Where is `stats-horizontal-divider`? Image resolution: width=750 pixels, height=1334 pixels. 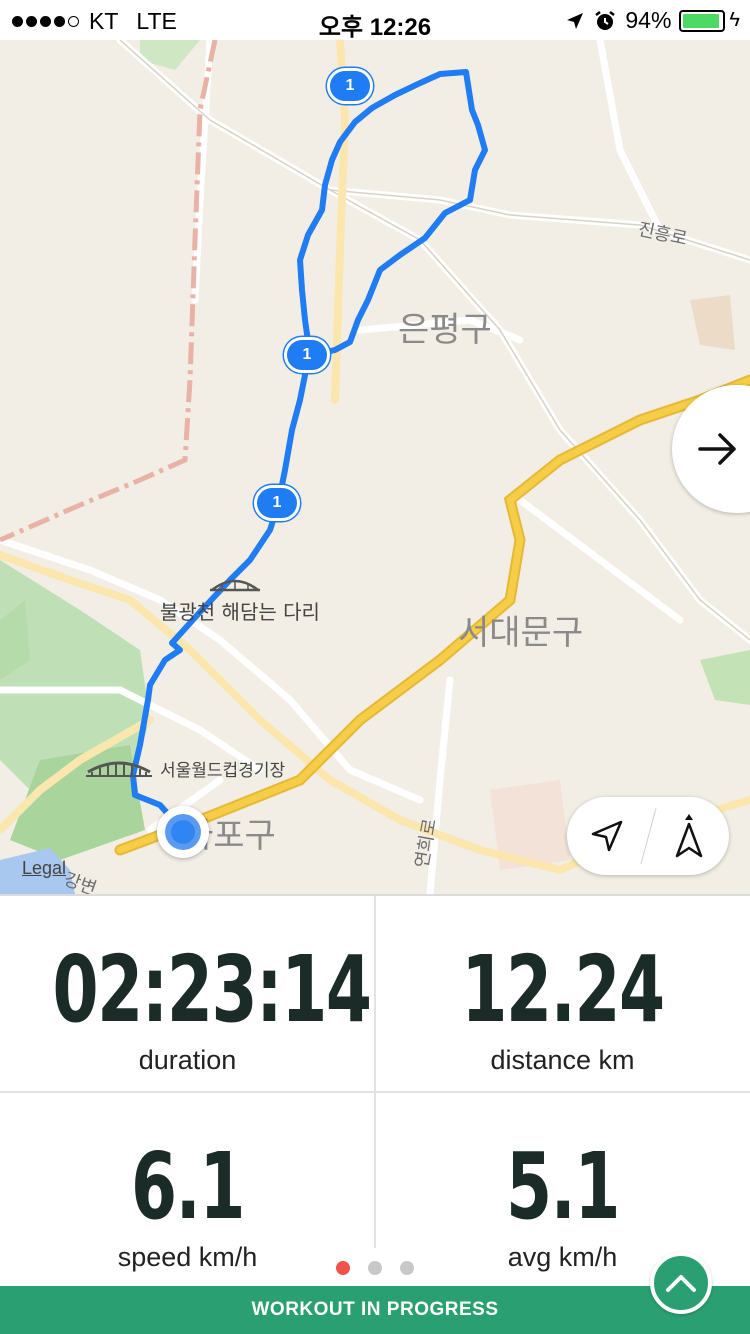
stats-horizontal-divider is located at coordinates (375, 1092).